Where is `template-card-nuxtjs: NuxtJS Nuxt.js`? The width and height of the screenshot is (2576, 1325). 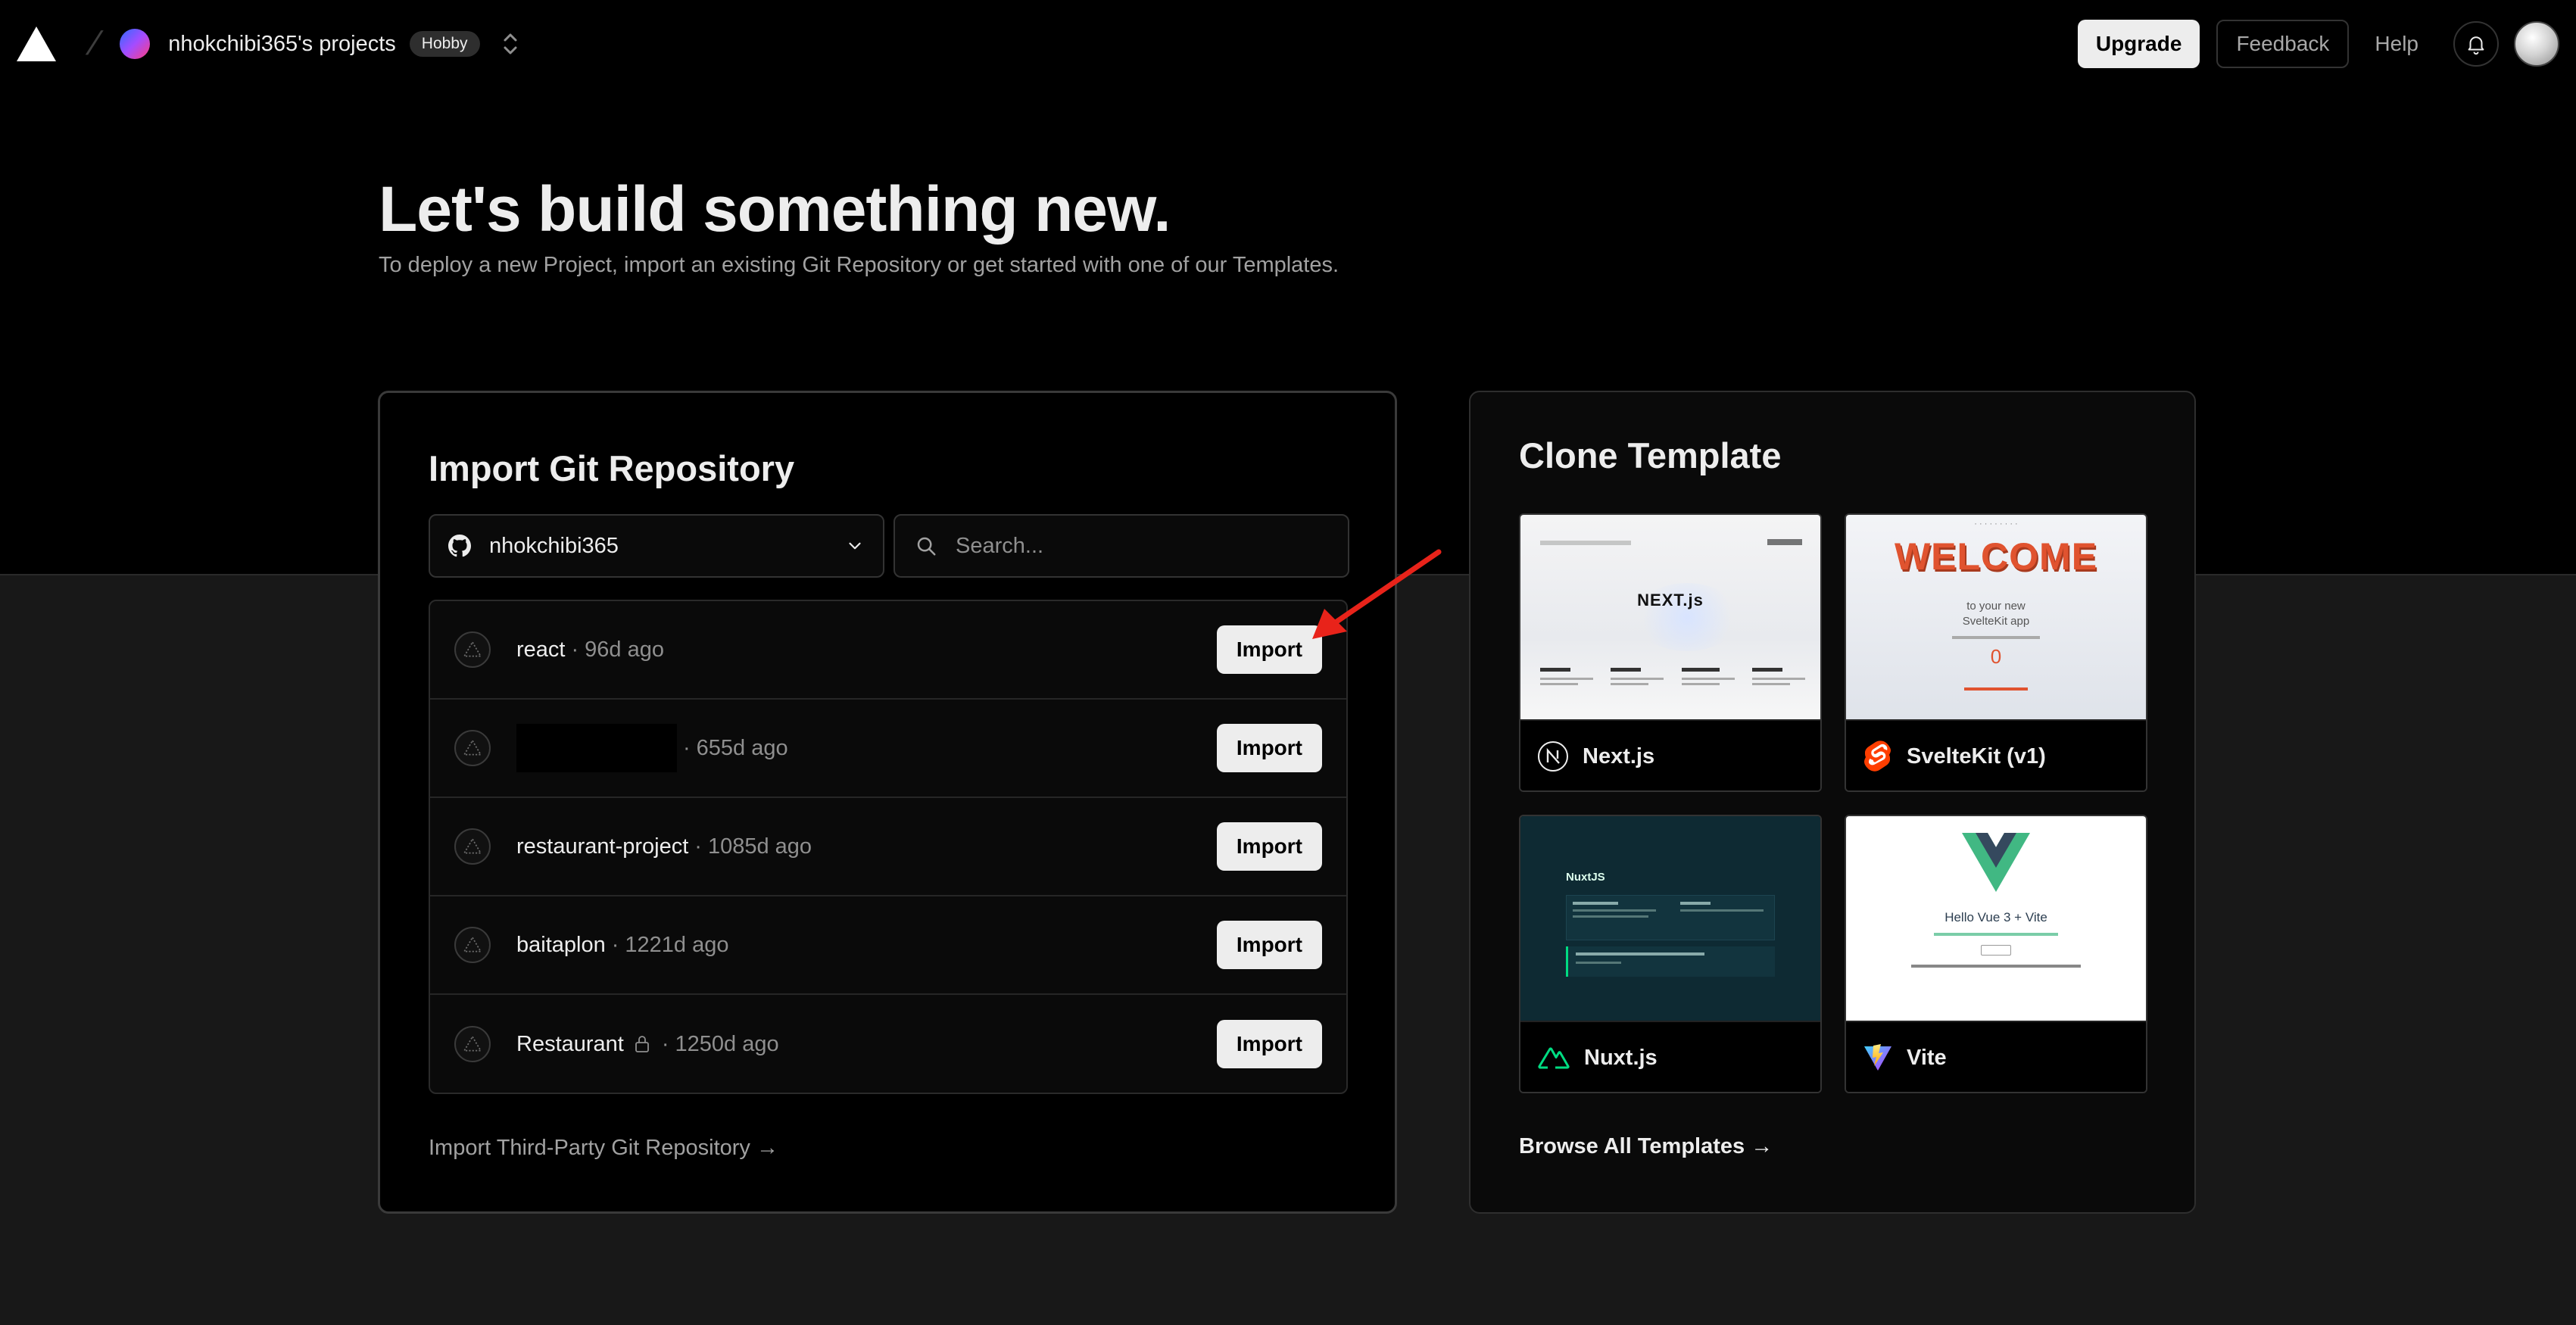 template-card-nuxtjs: NuxtJS Nuxt.js is located at coordinates (1670, 954).